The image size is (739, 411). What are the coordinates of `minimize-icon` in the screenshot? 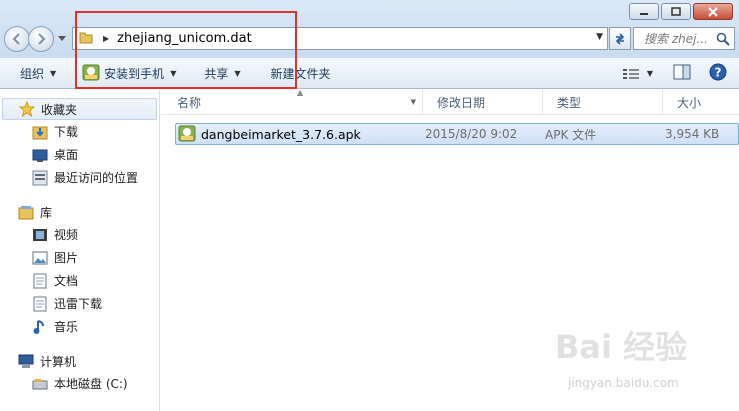 It's located at (644, 13).